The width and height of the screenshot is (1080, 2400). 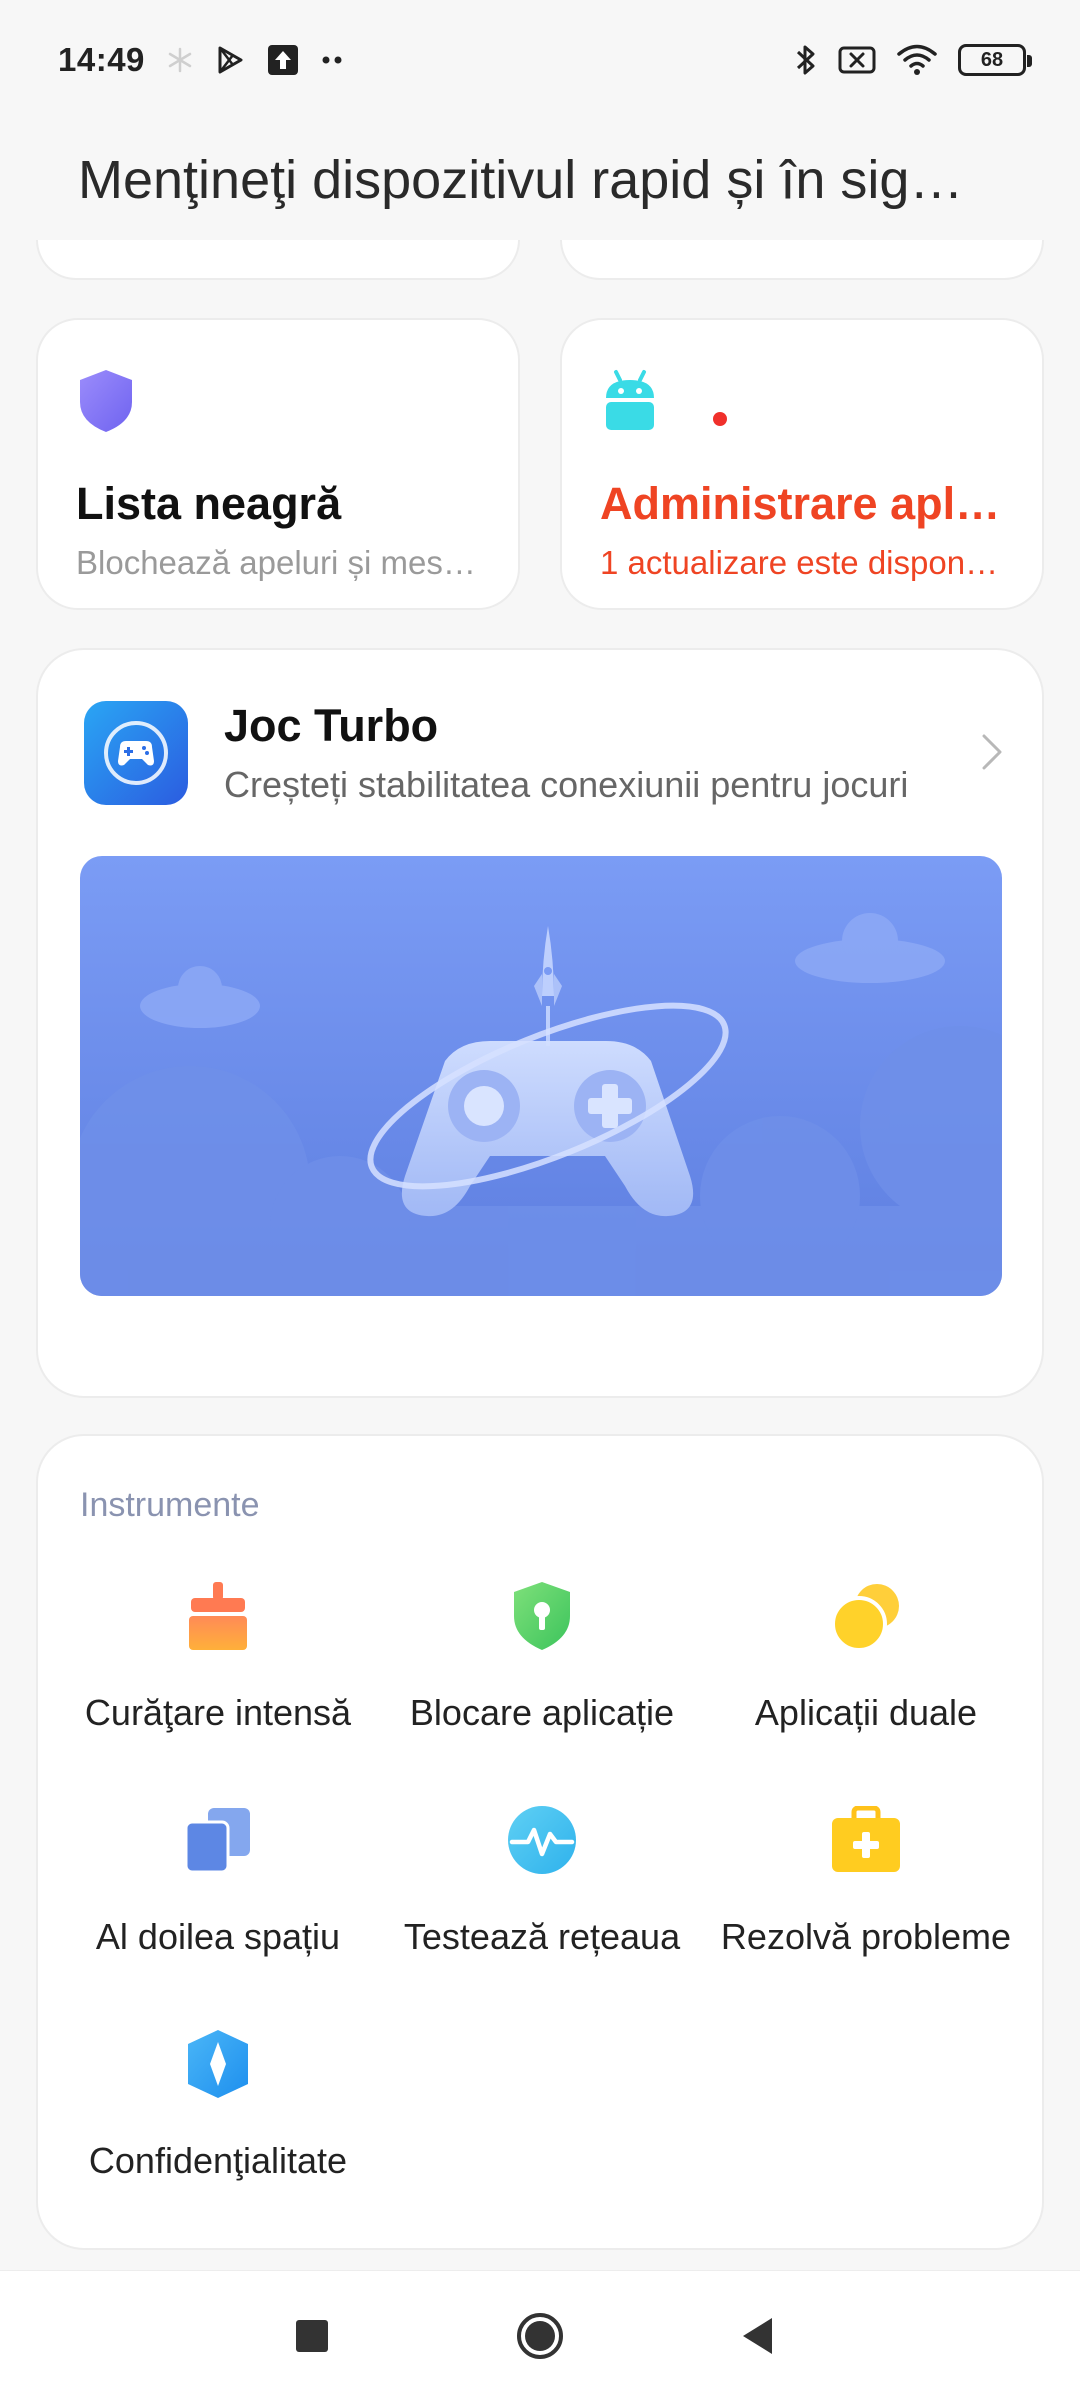 I want to click on shield-icon, so click(x=111, y=403).